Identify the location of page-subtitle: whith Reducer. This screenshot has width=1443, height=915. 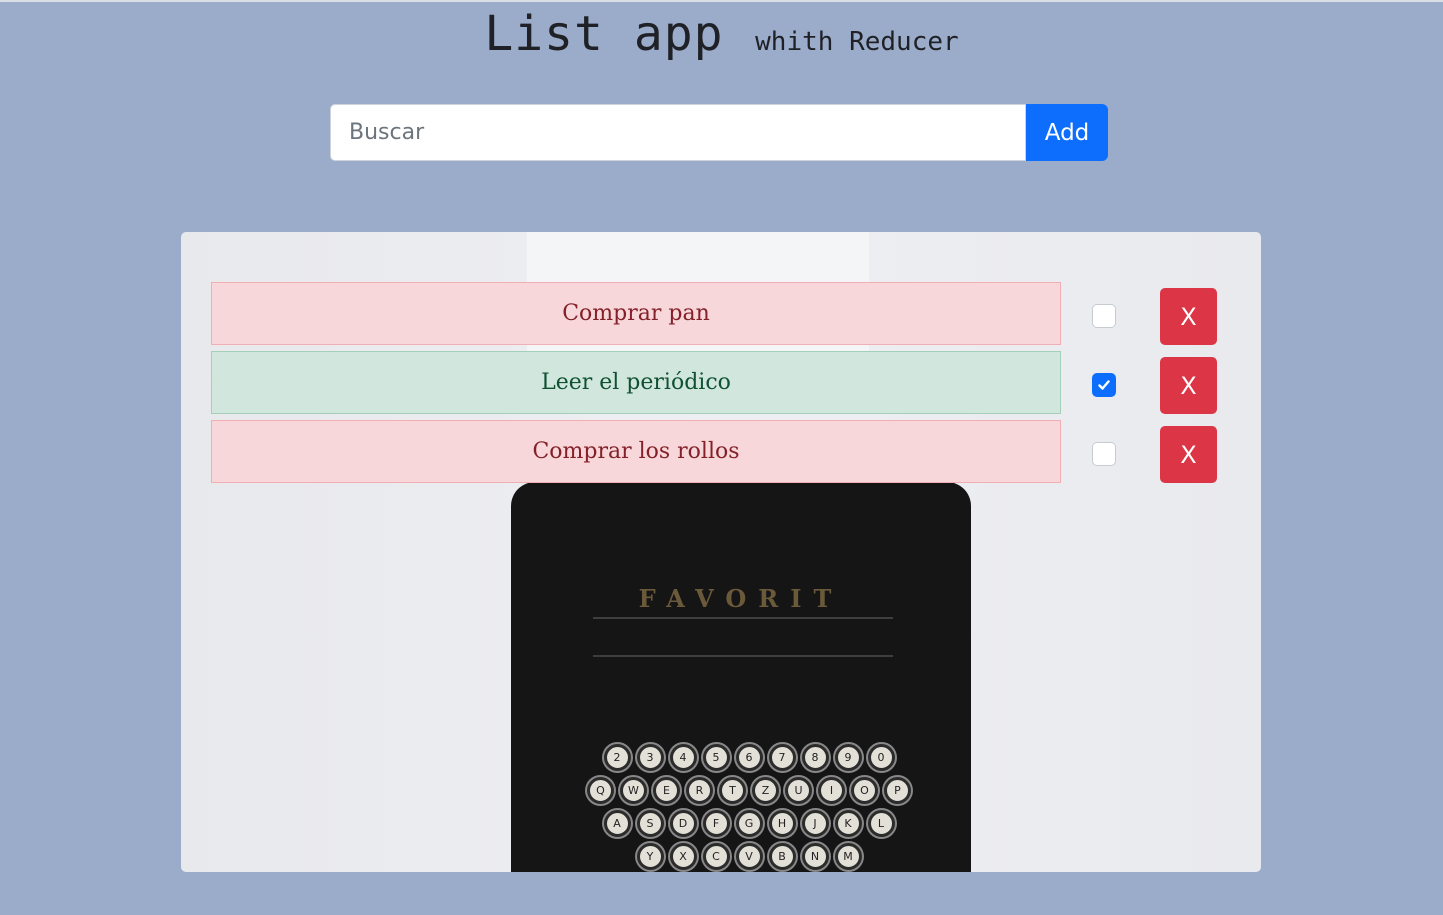
(857, 42).